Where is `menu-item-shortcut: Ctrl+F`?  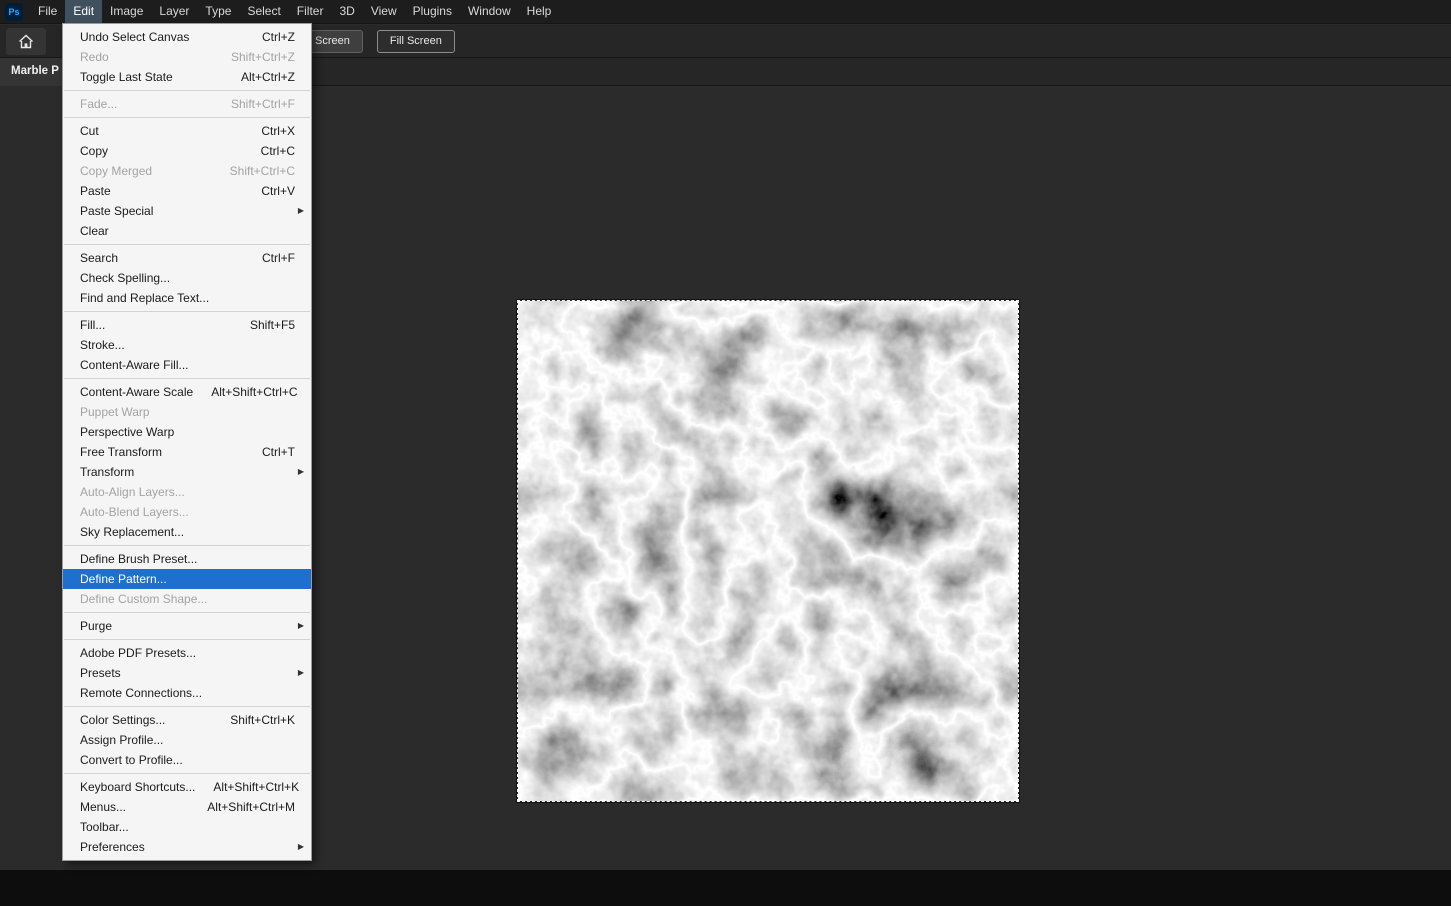 menu-item-shortcut: Ctrl+F is located at coordinates (278, 258).